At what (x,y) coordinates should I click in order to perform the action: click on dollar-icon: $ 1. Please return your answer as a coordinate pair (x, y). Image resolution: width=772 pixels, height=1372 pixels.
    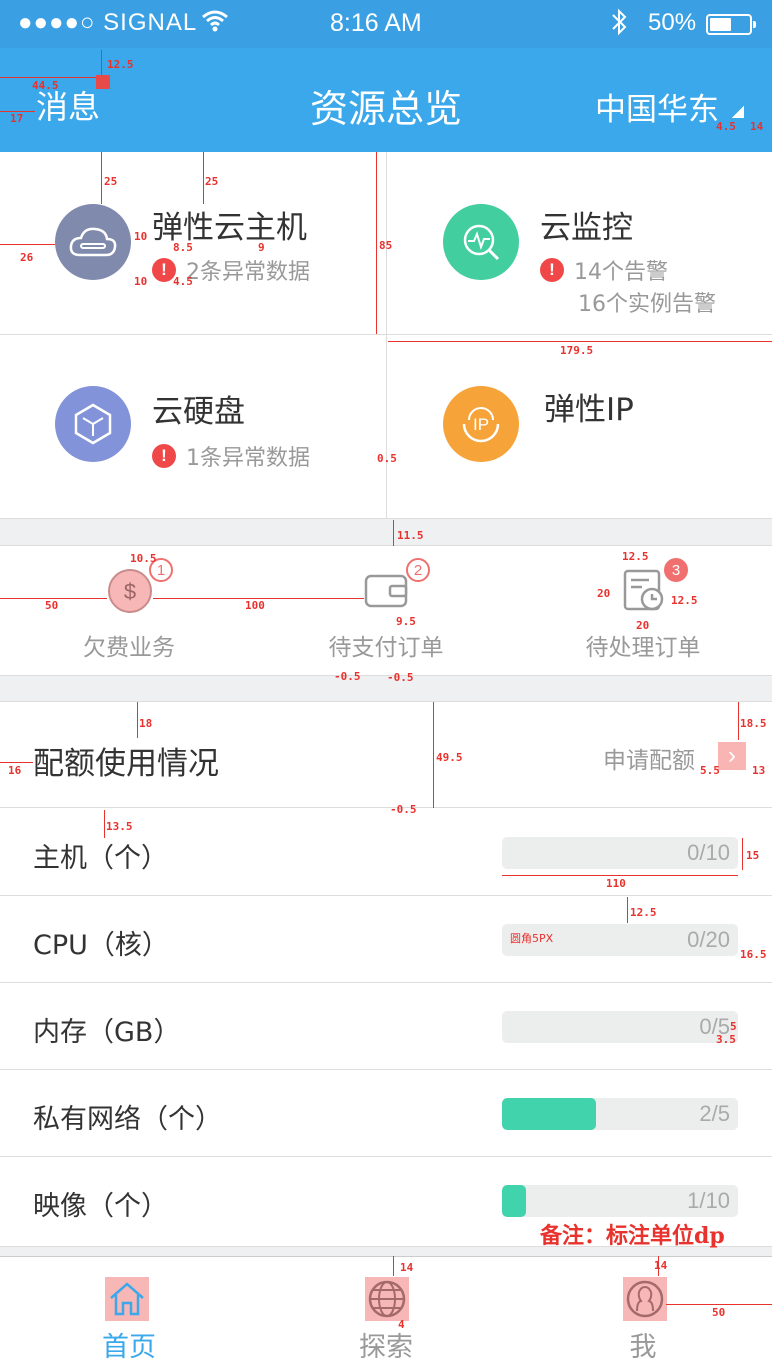
    Looking at the image, I should click on (140, 586).